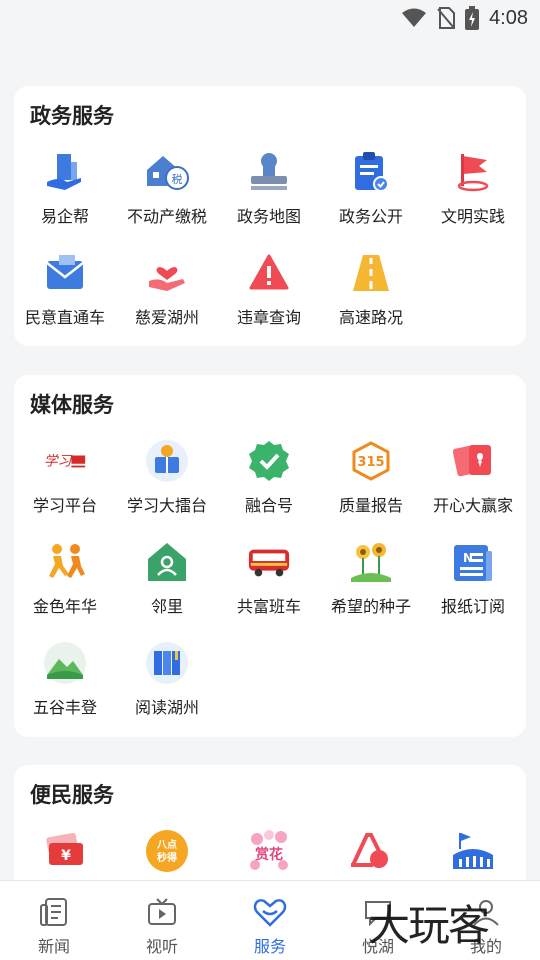 The width and height of the screenshot is (540, 960). I want to click on mountain-icon, so click(65, 663).